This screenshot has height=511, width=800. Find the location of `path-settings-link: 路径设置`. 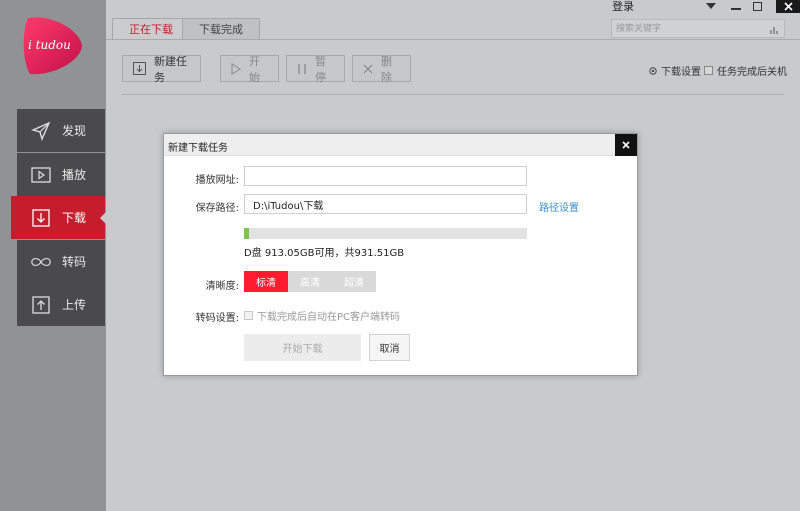

path-settings-link: 路径设置 is located at coordinates (559, 206).